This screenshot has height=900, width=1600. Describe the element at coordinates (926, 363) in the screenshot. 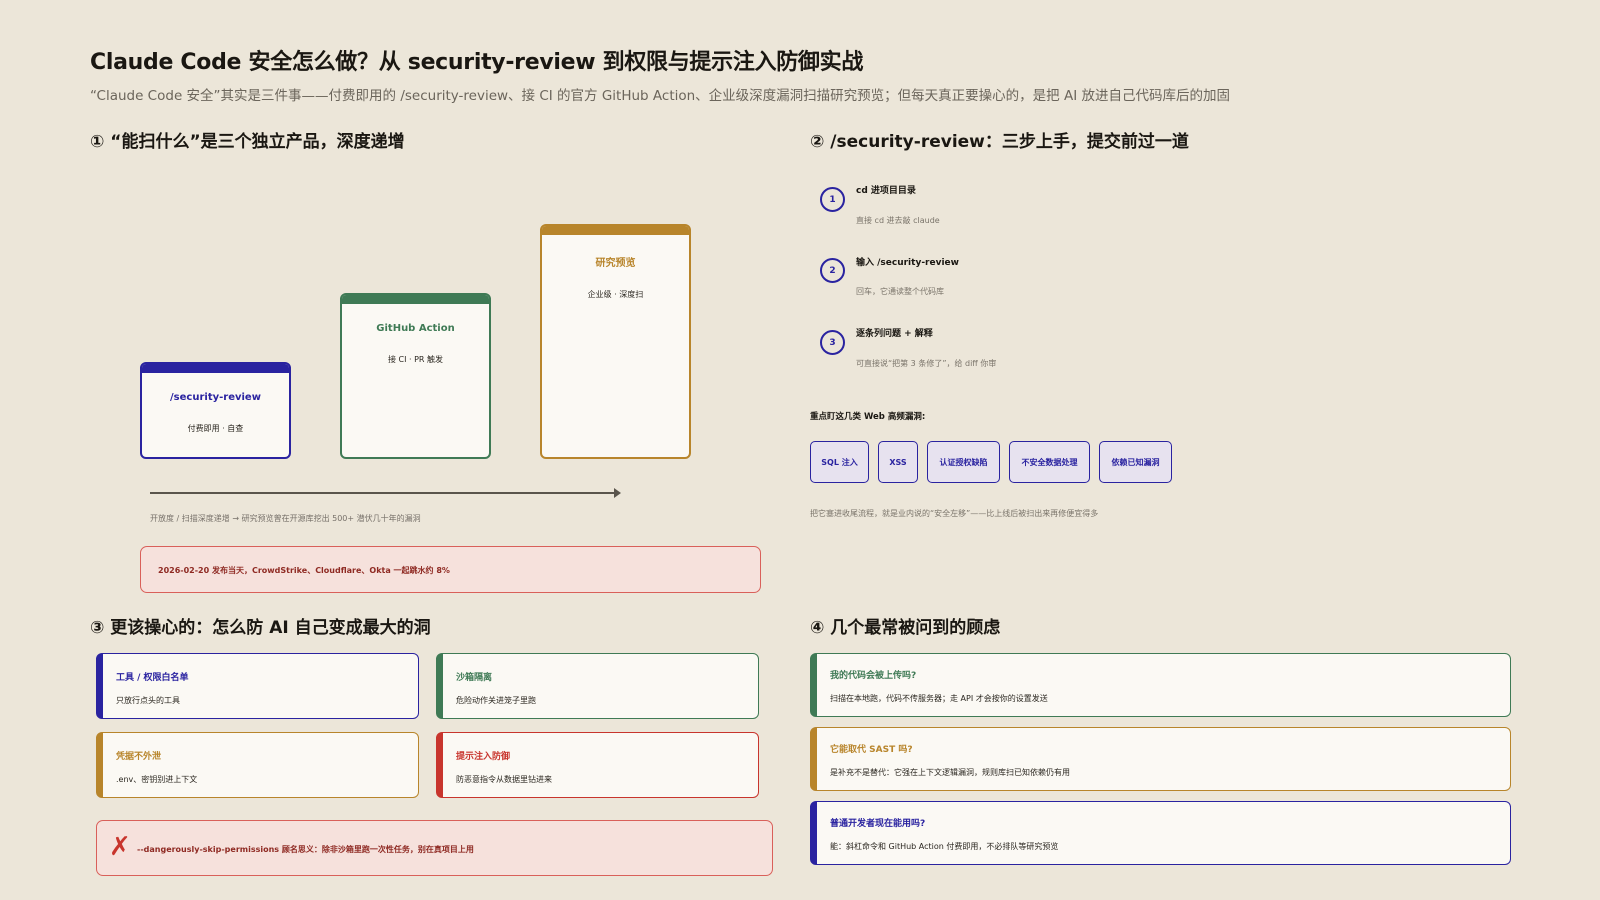

I see `step-desc: 可直接说“把第 3 条修了”，给 diff 你审` at that location.